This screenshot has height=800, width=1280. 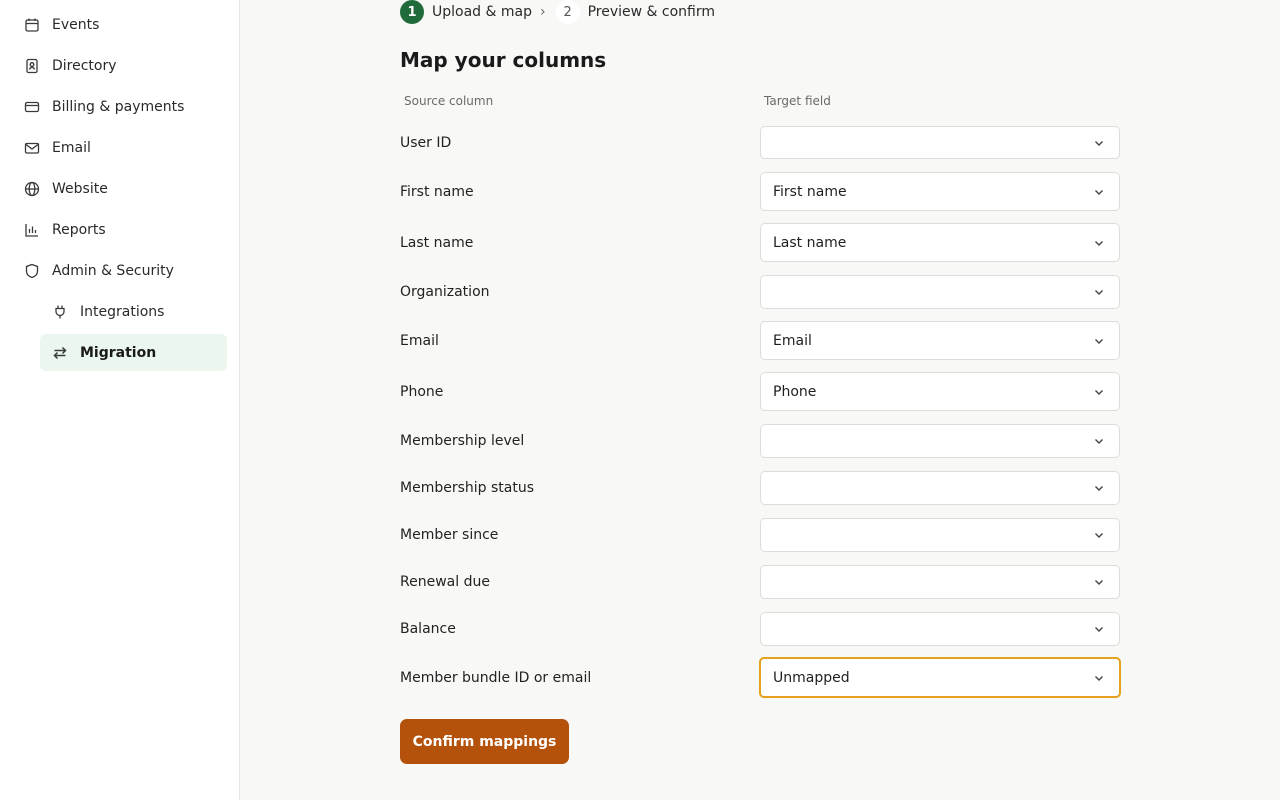 What do you see at coordinates (76, 24) in the screenshot?
I see `sidebar-item-label: Events` at bounding box center [76, 24].